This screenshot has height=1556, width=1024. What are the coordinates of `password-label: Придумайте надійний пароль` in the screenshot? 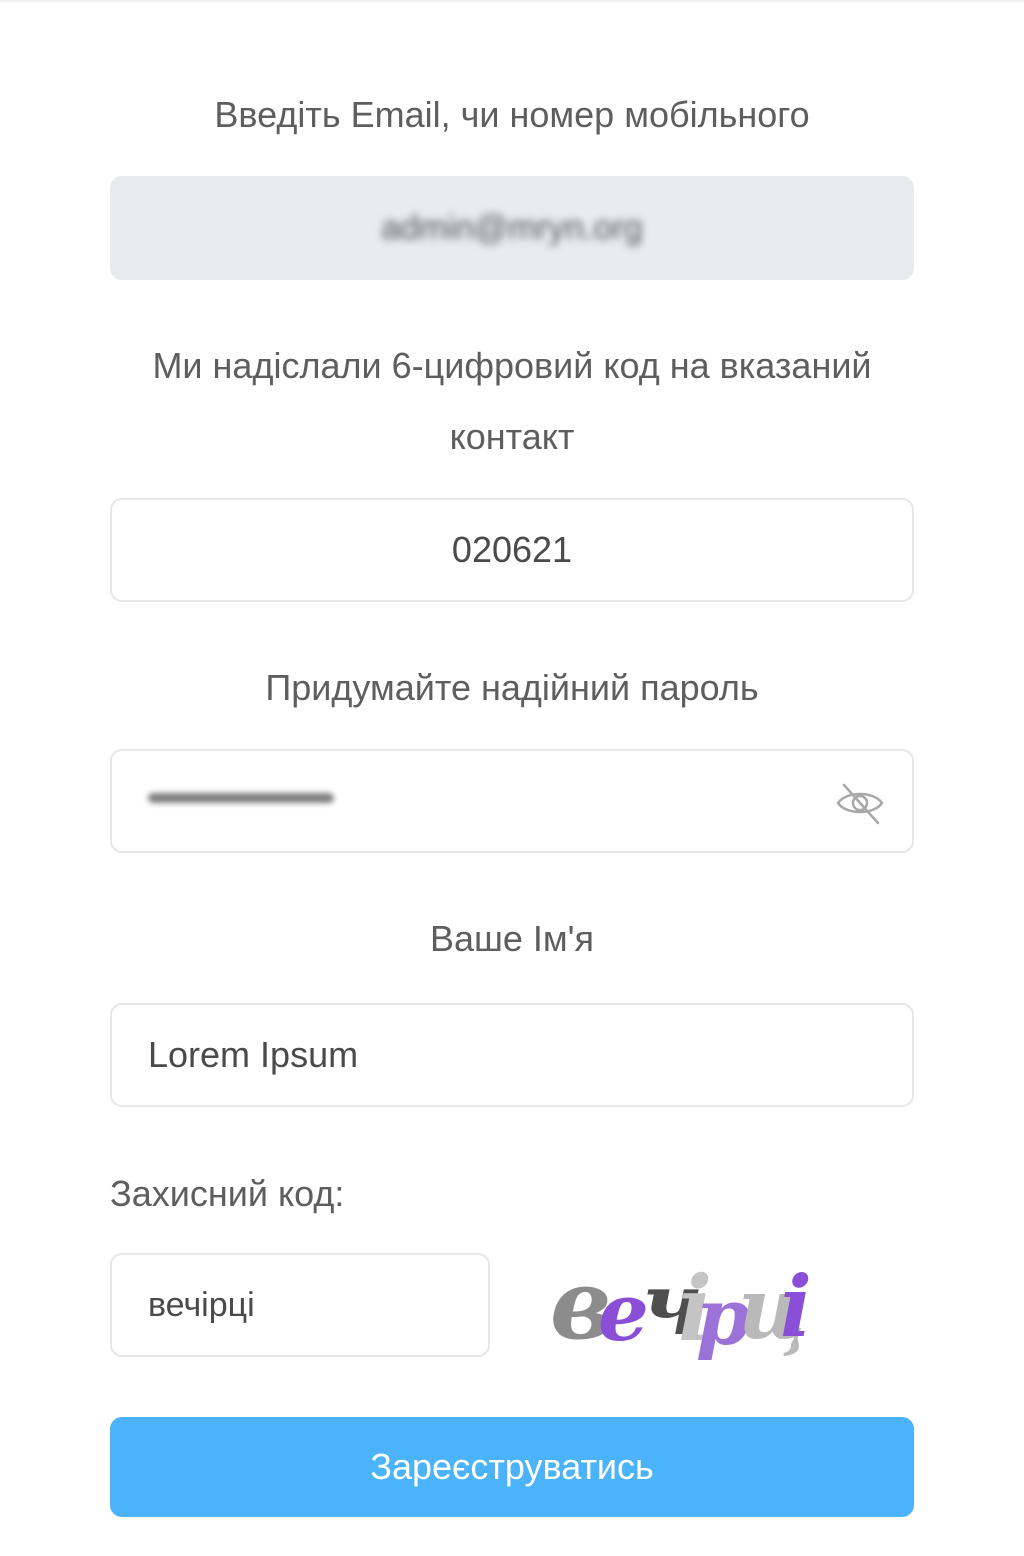 It's located at (512, 687).